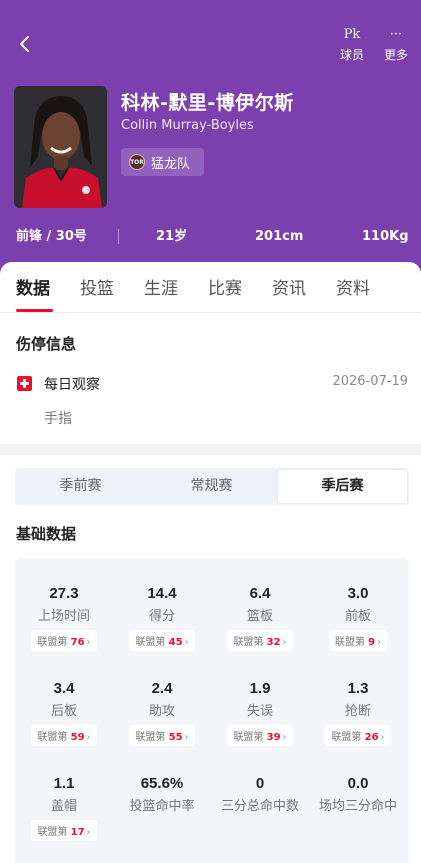 Image resolution: width=421 pixels, height=863 pixels. What do you see at coordinates (137, 162) in the screenshot?
I see `team-logo-icon: TOR` at bounding box center [137, 162].